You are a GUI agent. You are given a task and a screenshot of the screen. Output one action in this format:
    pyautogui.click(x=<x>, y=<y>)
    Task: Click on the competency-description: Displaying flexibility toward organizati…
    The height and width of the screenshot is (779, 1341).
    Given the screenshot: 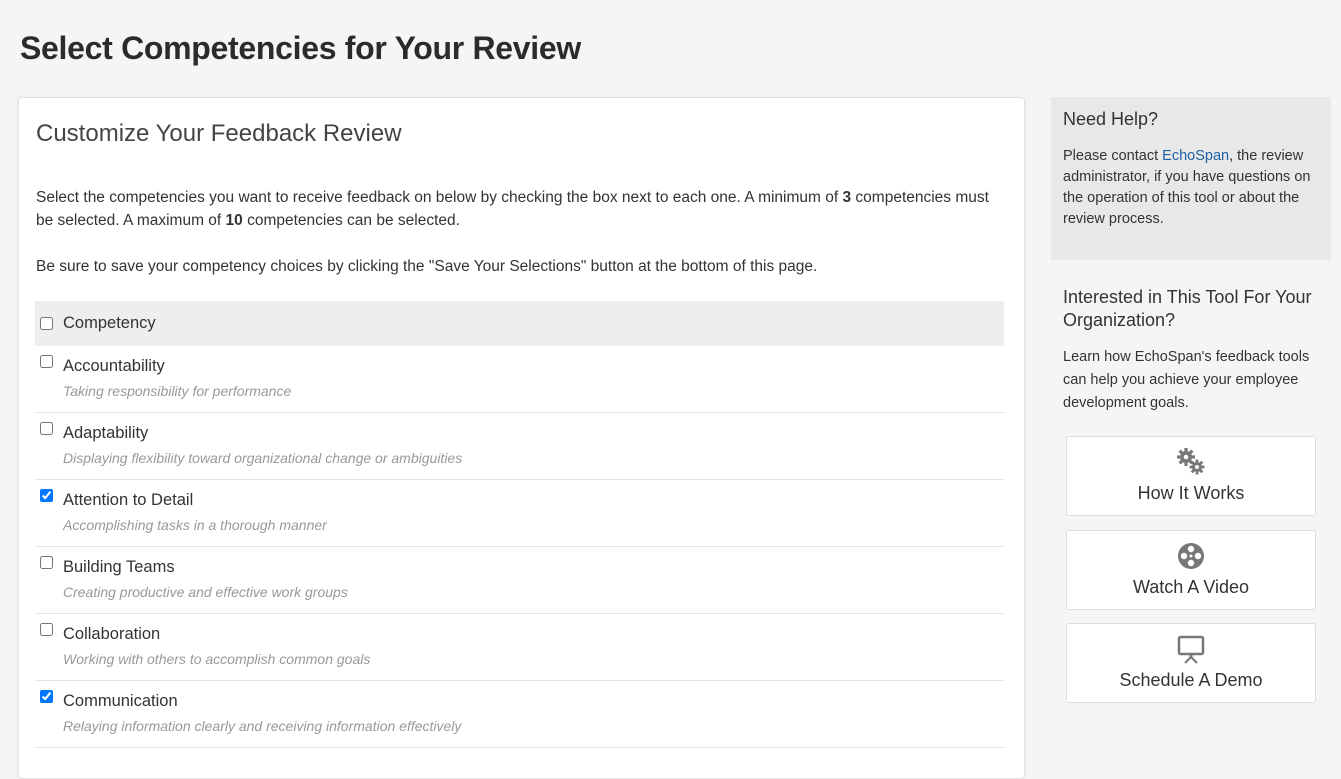 What is the action you would take?
    pyautogui.click(x=263, y=458)
    